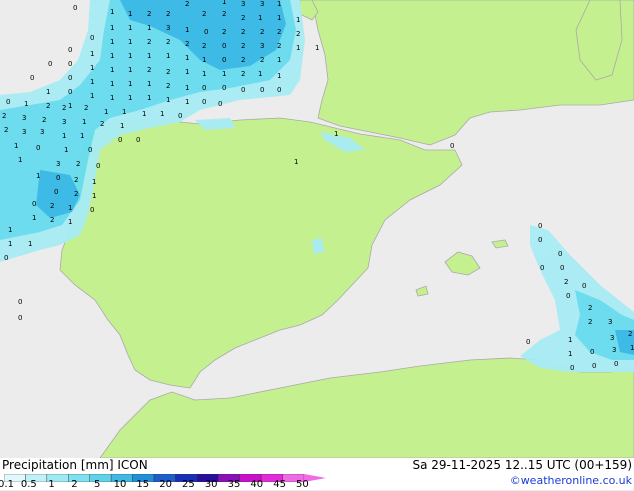  Describe the element at coordinates (234, 484) in the screenshot. I see `scale-tick-label: 35` at that location.